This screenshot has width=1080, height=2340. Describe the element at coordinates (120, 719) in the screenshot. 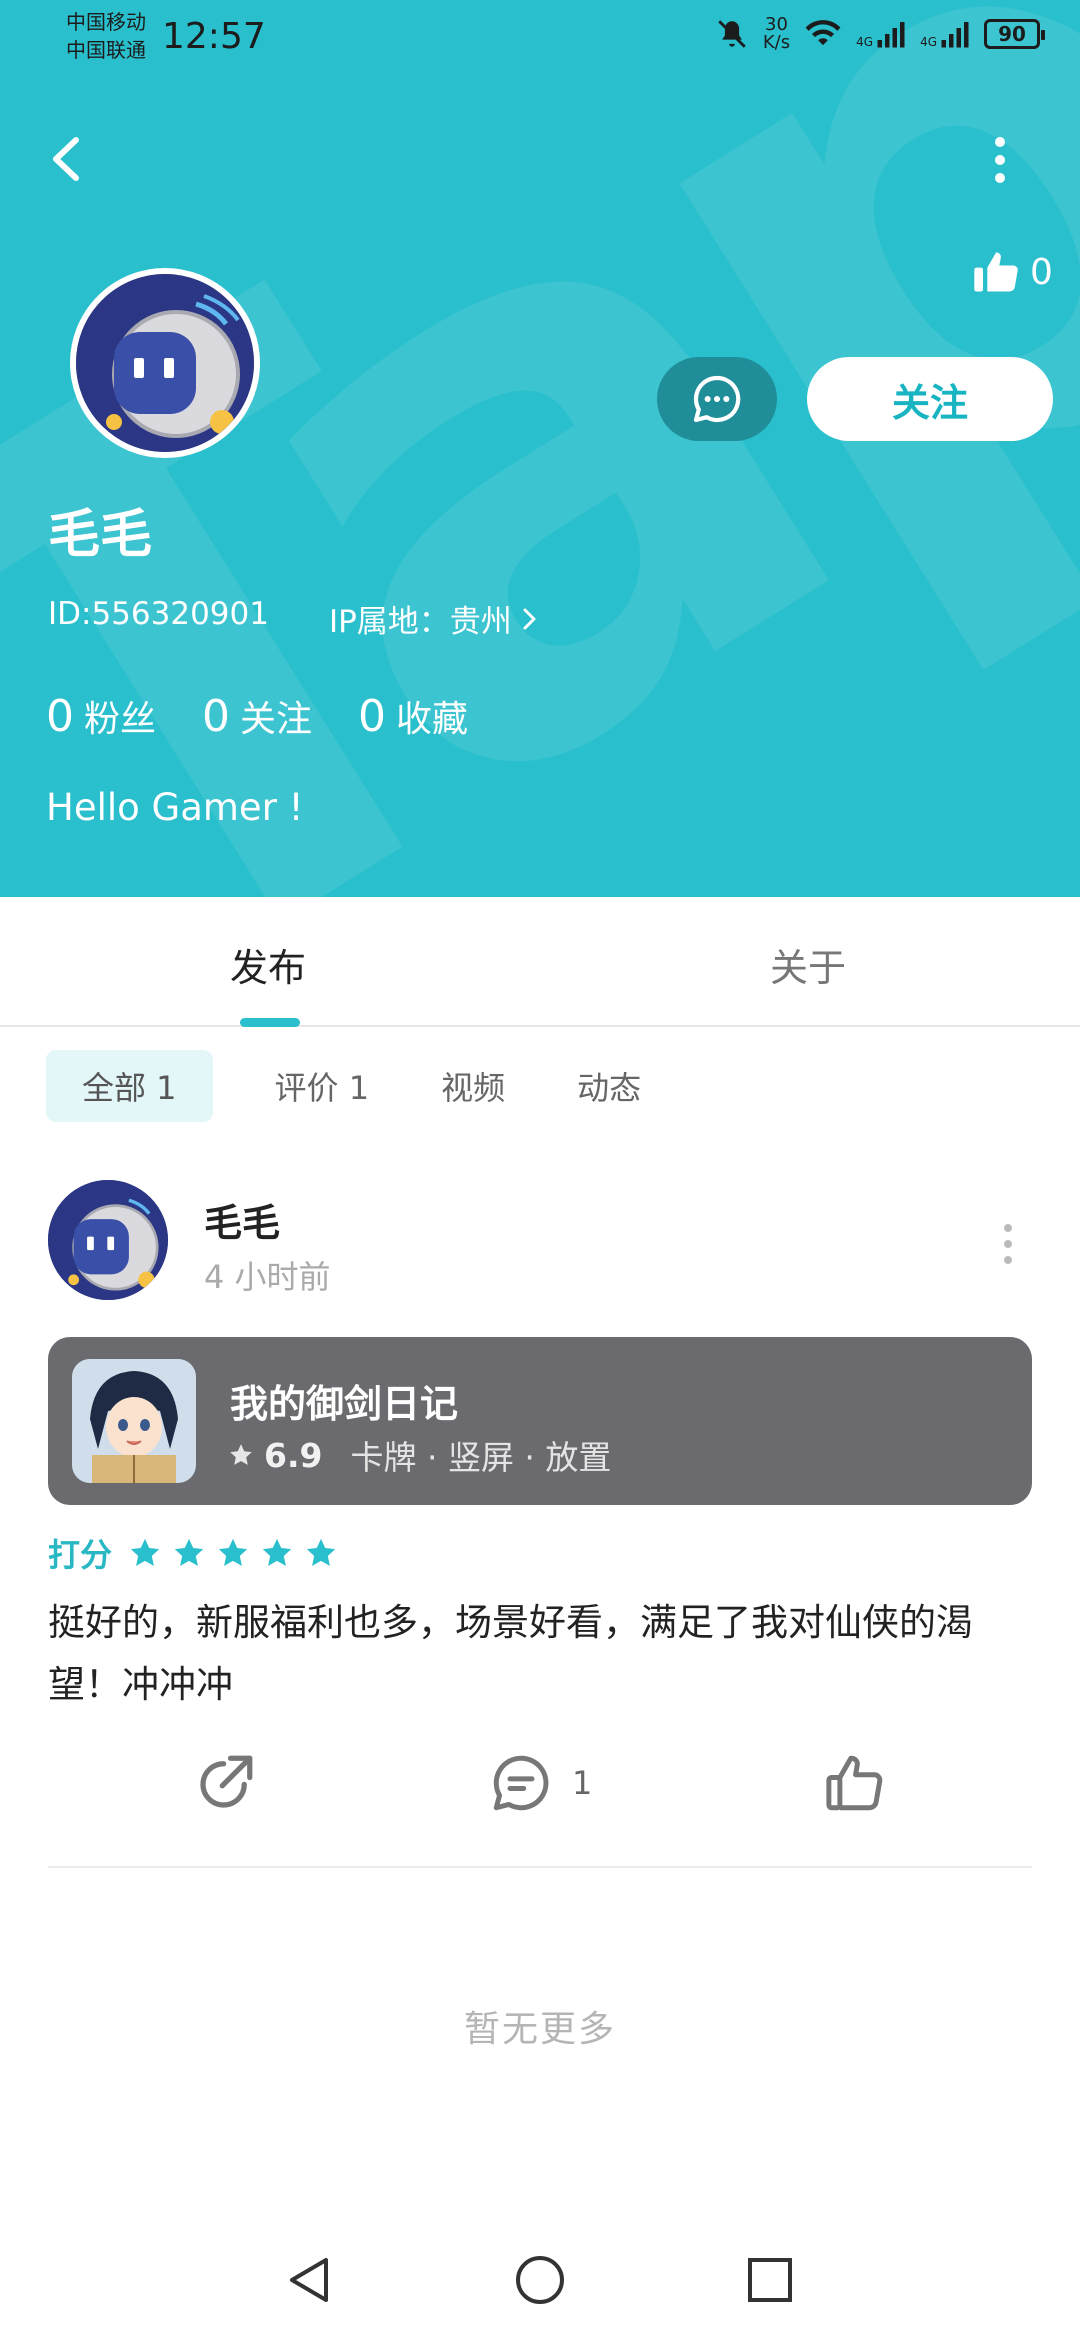

I see `stat-label: 粉丝` at that location.